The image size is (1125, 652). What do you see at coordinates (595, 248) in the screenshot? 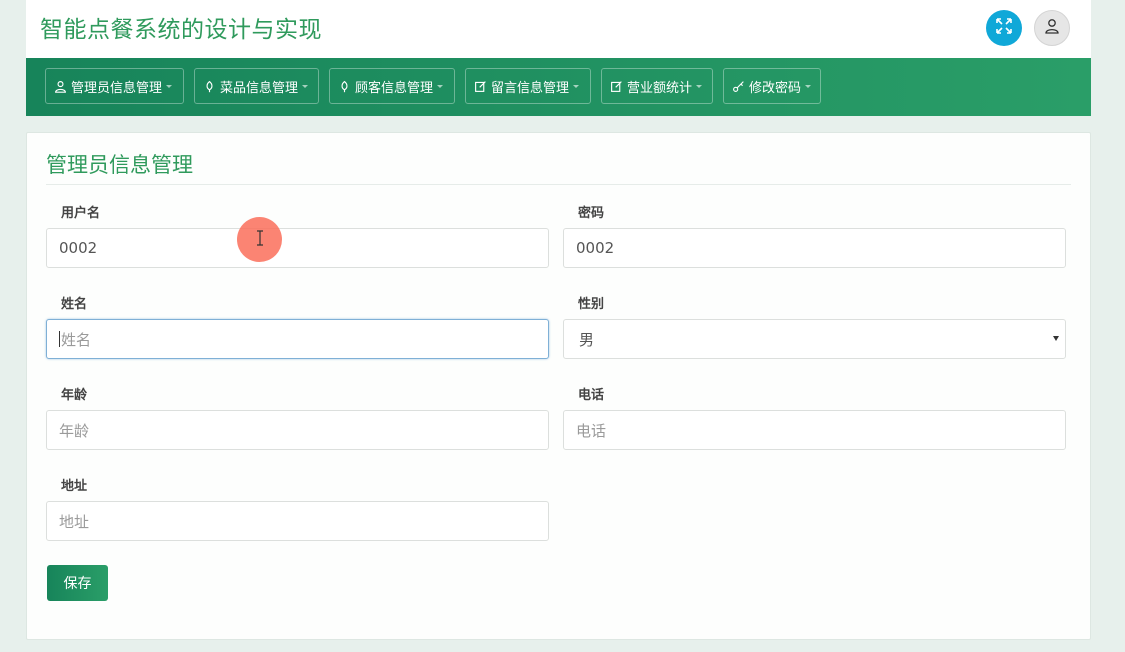
I see `password-value: 0002` at bounding box center [595, 248].